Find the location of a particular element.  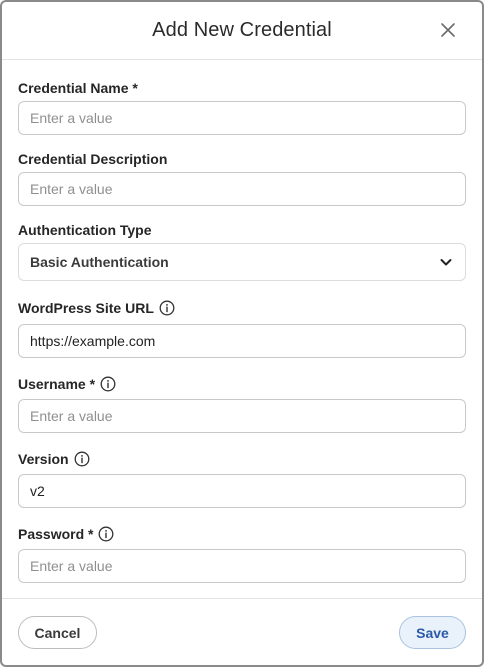

credential-description-label: Credential Description is located at coordinates (93, 159).